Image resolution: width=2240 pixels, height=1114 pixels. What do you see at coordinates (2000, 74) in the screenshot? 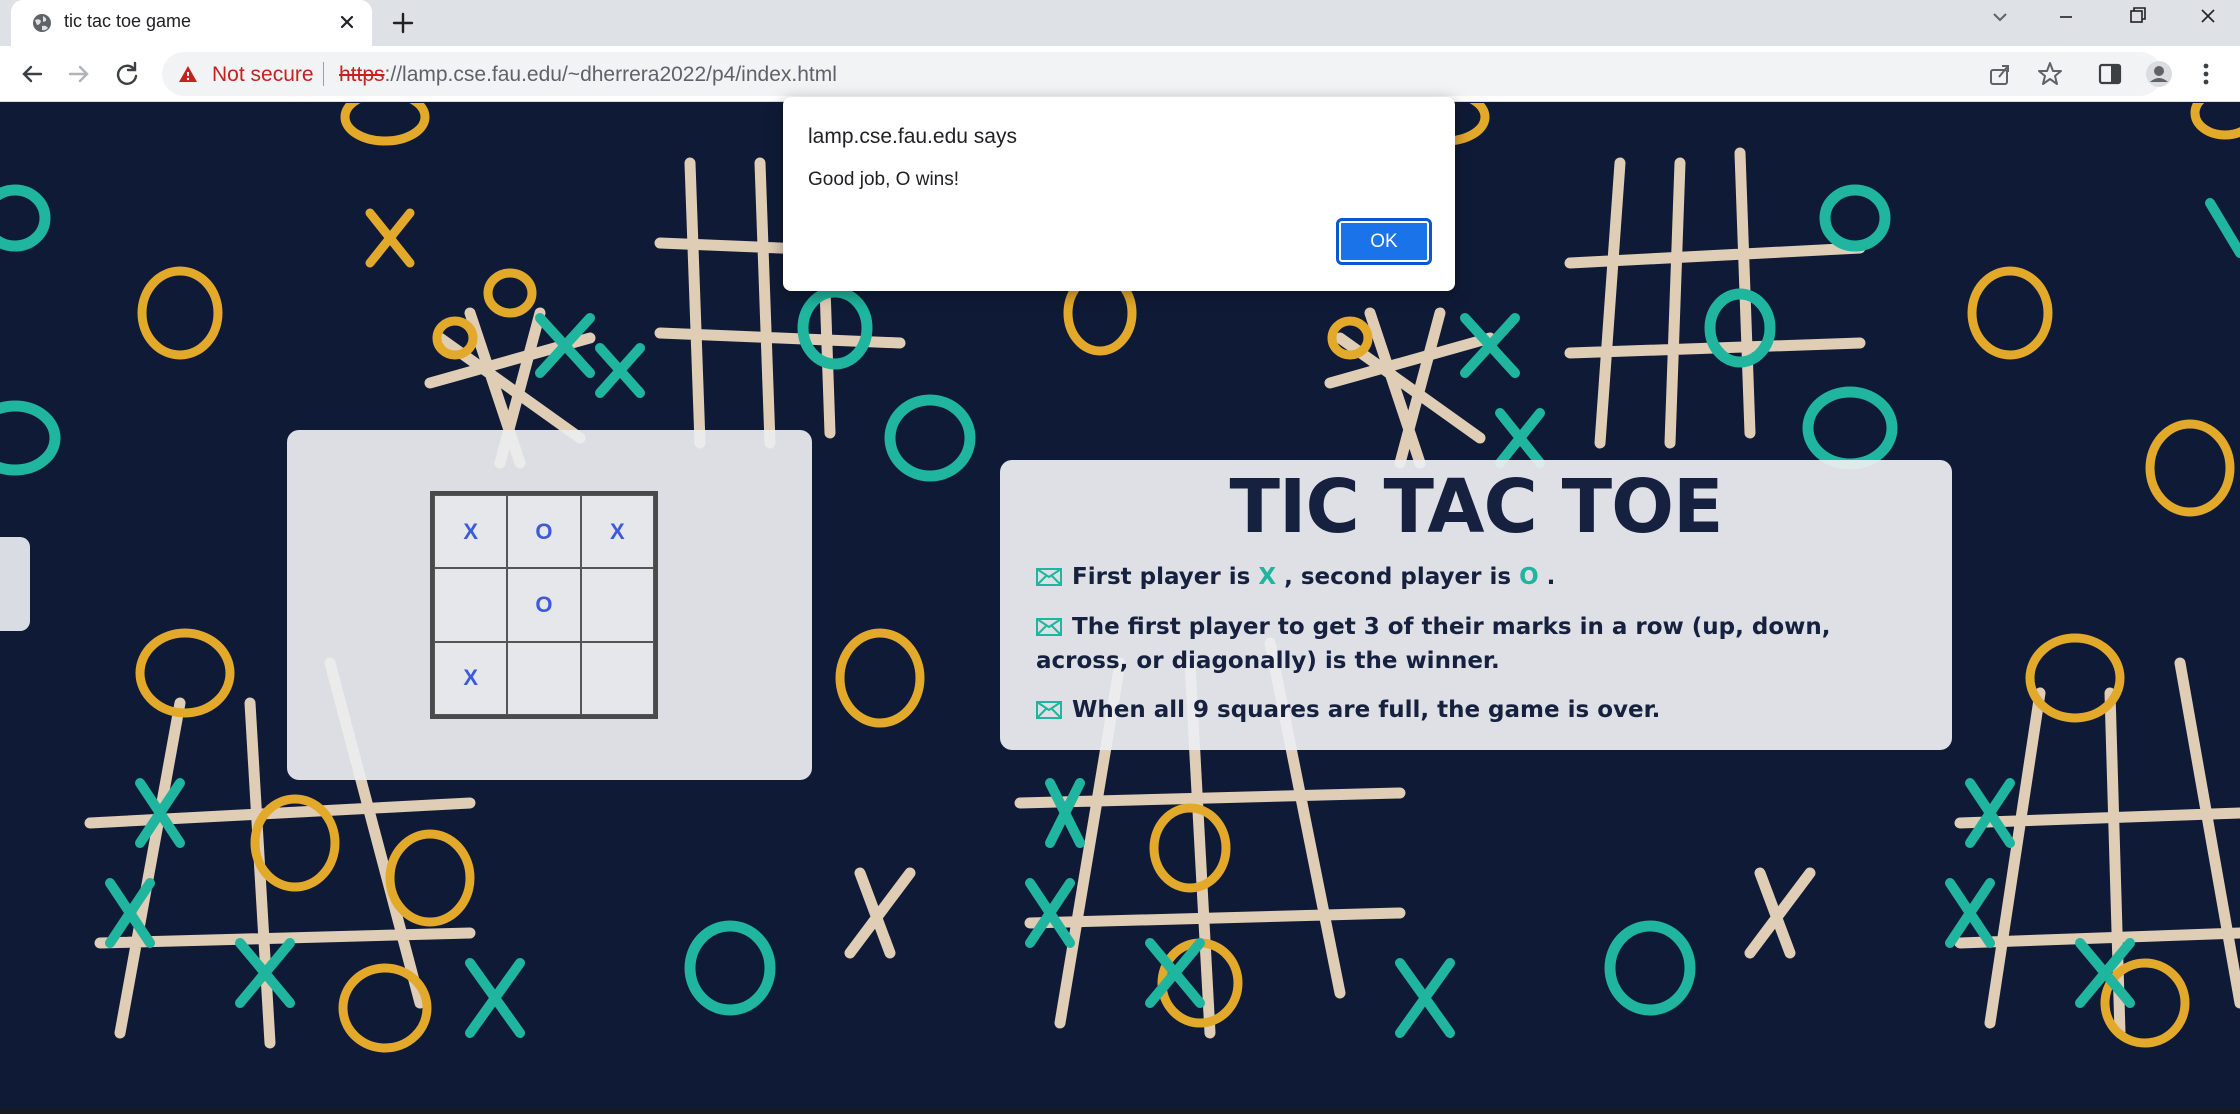
I see `share-icon` at bounding box center [2000, 74].